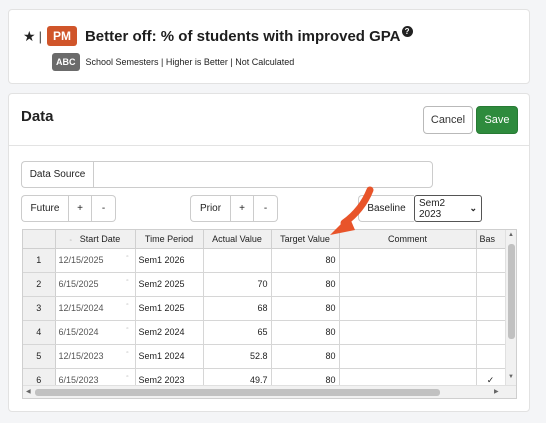  Describe the element at coordinates (29, 36) in the screenshot. I see `star-icon: ★` at that location.